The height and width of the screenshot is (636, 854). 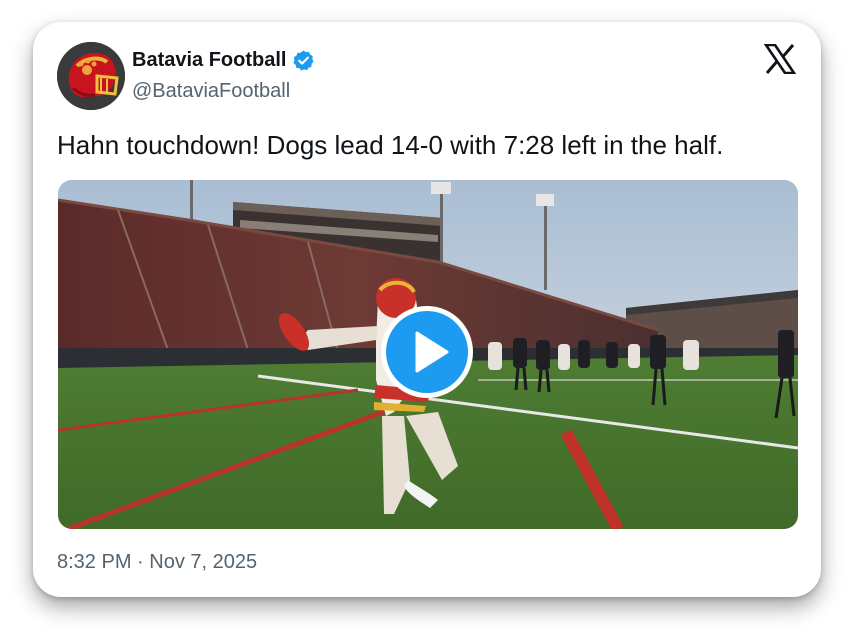 I want to click on author-name-row: Batavia Football, so click(x=223, y=60).